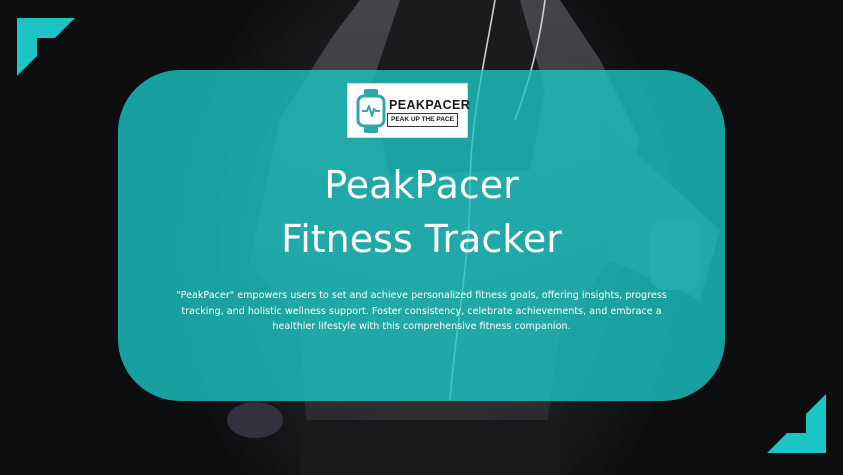 Image resolution: width=843 pixels, height=475 pixels. What do you see at coordinates (796, 423) in the screenshot?
I see `corner-accent-bottom-right` at bounding box center [796, 423].